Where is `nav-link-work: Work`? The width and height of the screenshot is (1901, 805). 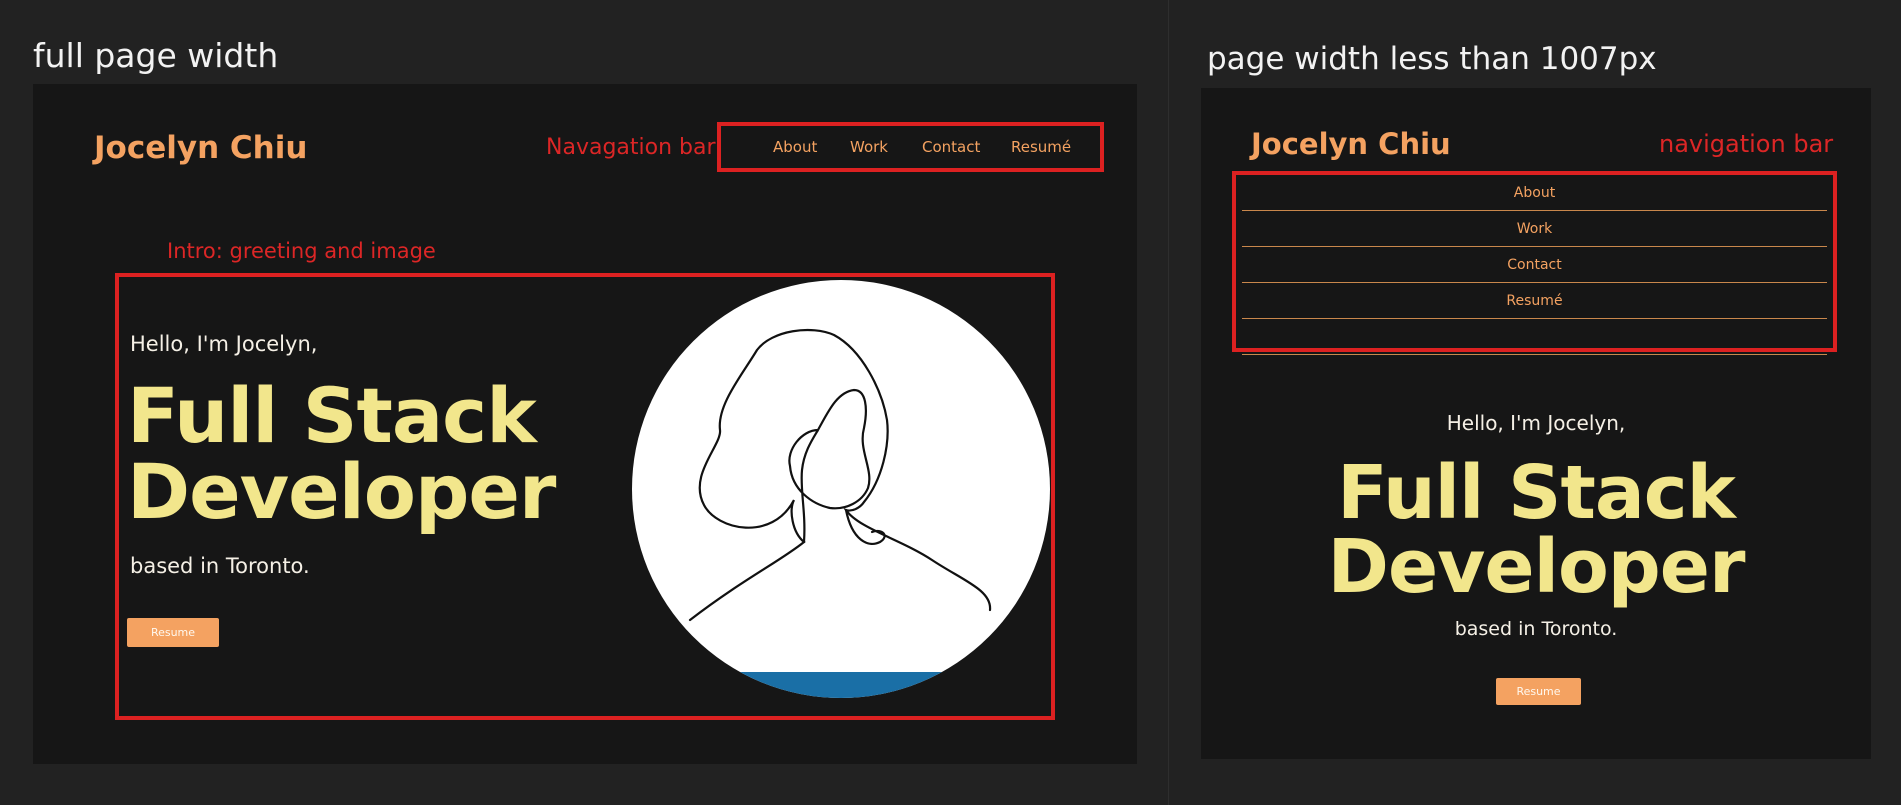
nav-link-work: Work is located at coordinates (869, 147).